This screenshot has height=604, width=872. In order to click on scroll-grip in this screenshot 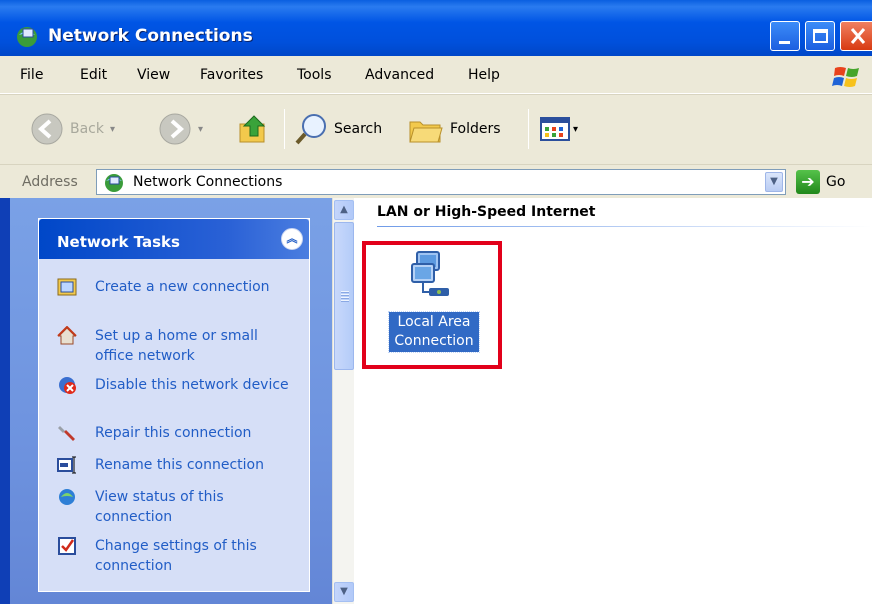, I will do `click(345, 297)`.